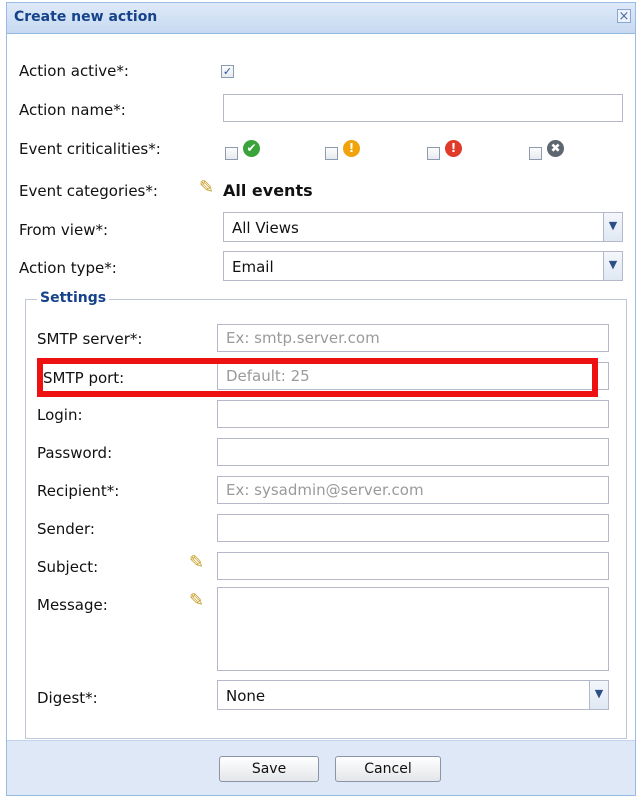  Describe the element at coordinates (331, 153) in the screenshot. I see `criticality-warning-checkbox` at that location.